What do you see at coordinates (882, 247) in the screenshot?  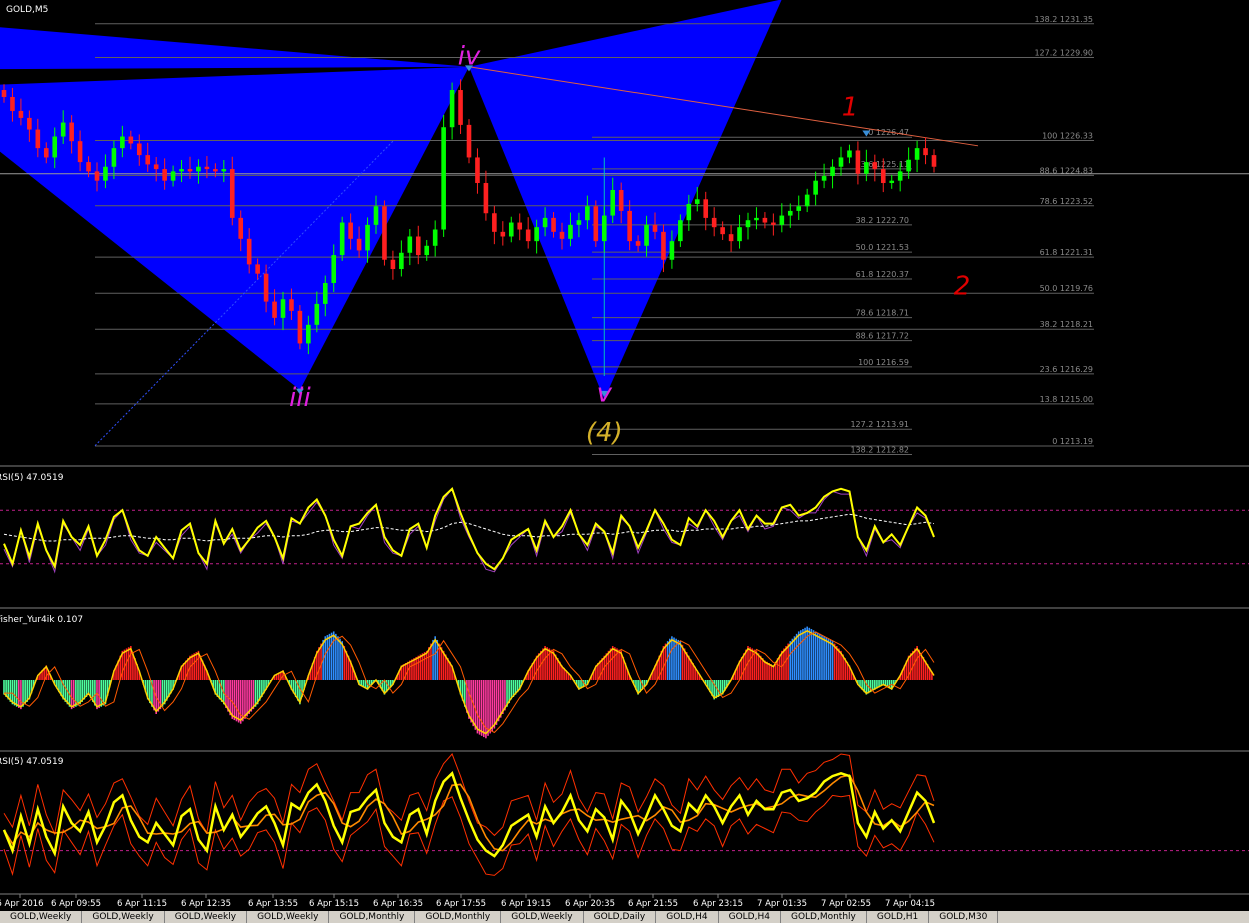 I see `fib-retracement-label: 50.0 1221.53` at bounding box center [882, 247].